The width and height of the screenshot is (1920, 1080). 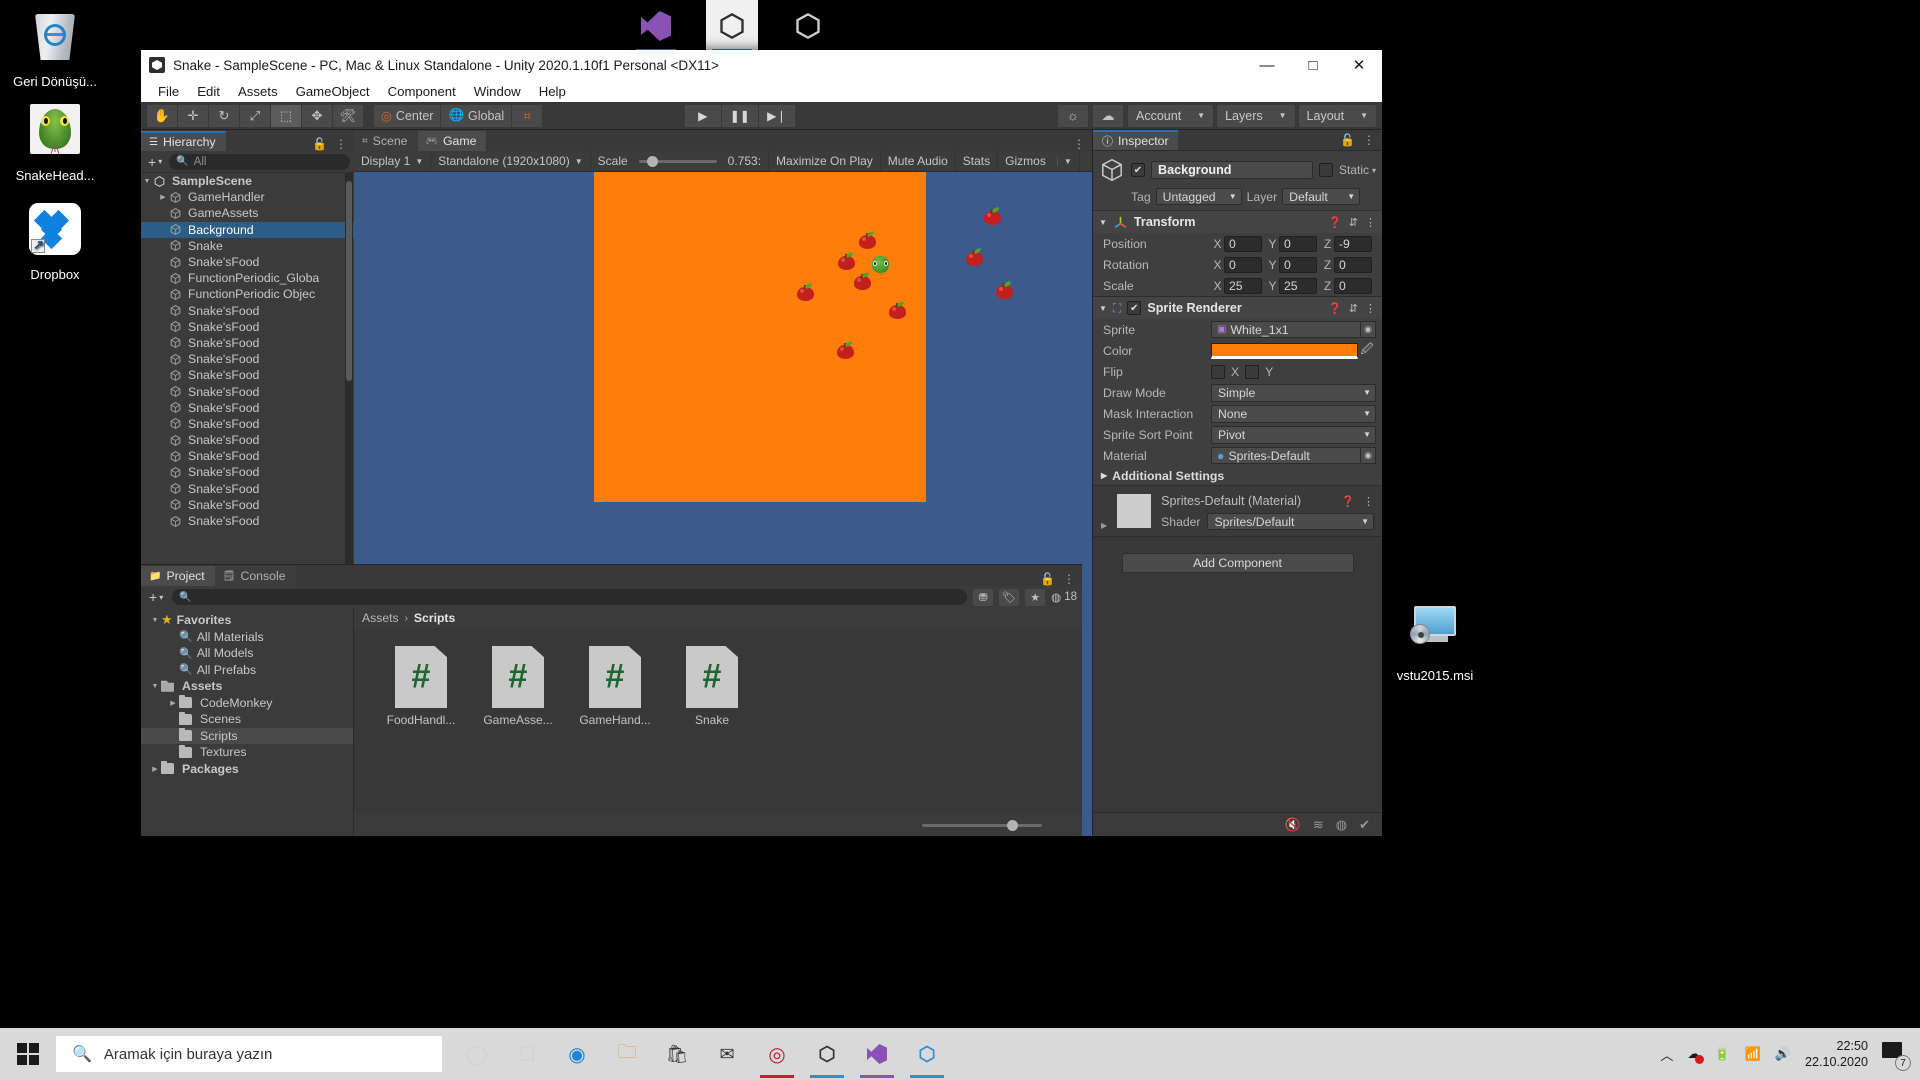 What do you see at coordinates (1353, 264) in the screenshot?
I see `rotation-z-input: 0` at bounding box center [1353, 264].